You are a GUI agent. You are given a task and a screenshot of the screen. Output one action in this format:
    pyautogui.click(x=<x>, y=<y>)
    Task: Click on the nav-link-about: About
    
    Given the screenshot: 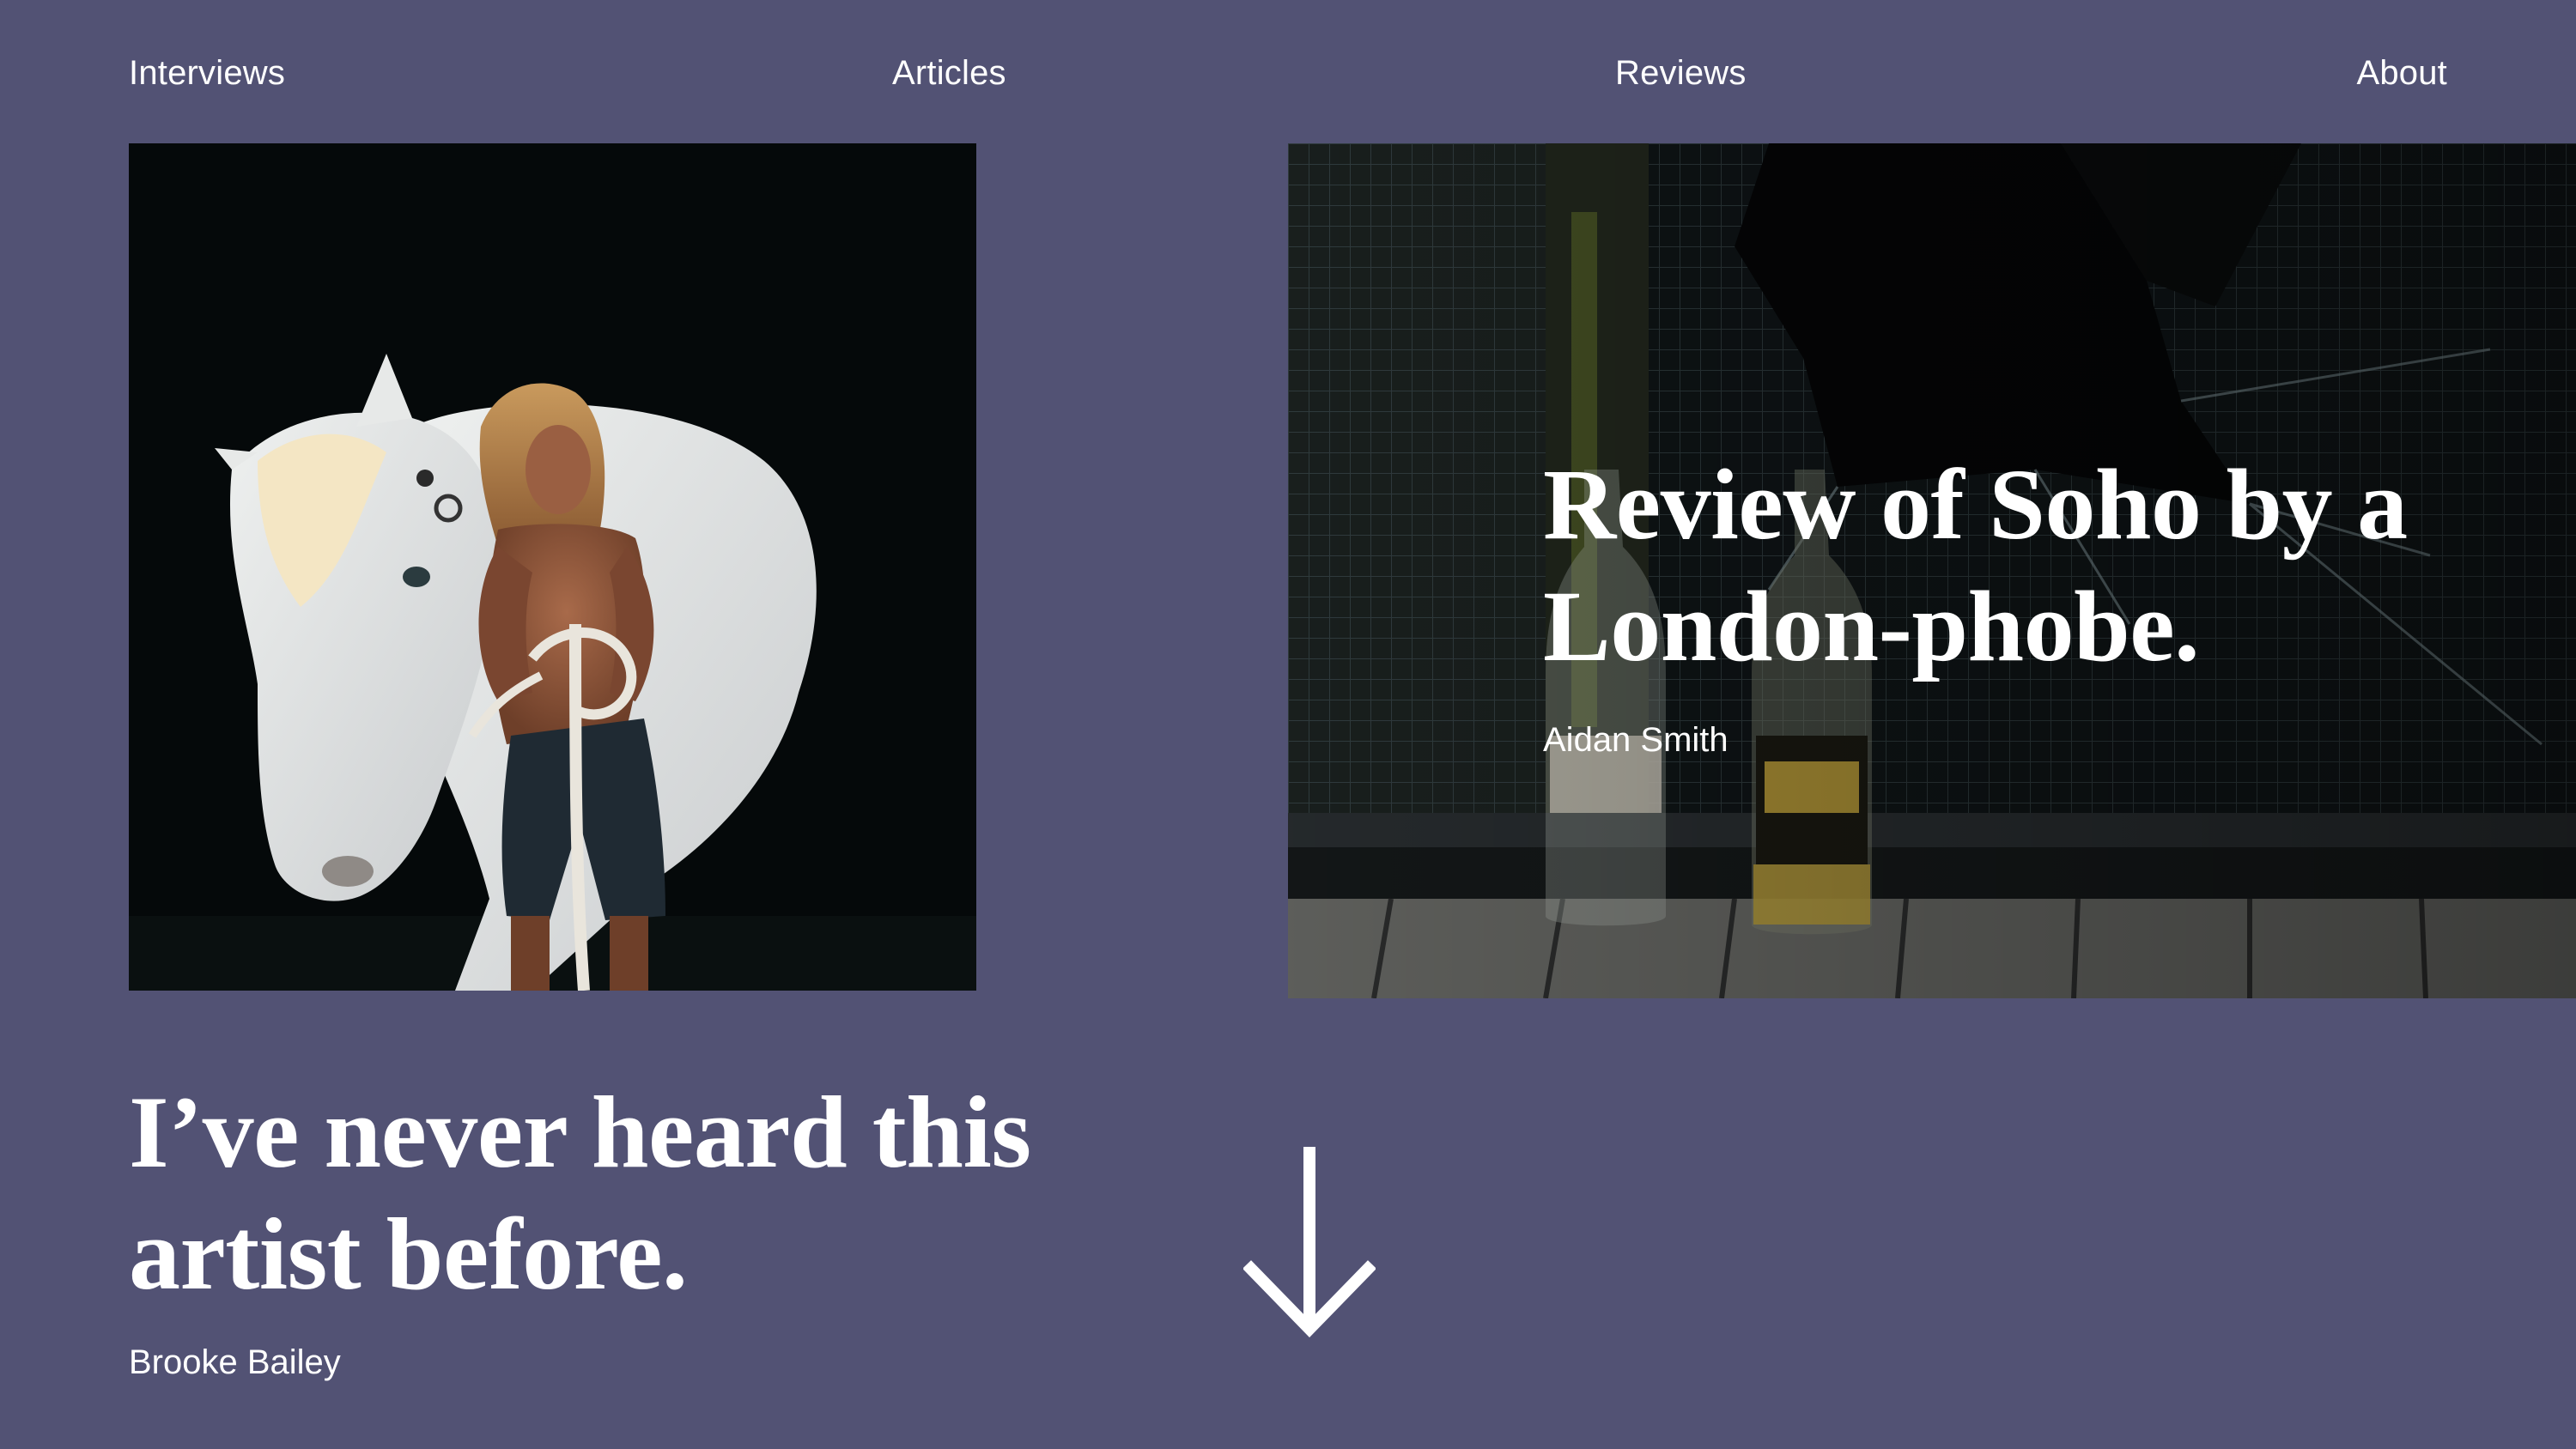 What is the action you would take?
    pyautogui.click(x=2401, y=73)
    